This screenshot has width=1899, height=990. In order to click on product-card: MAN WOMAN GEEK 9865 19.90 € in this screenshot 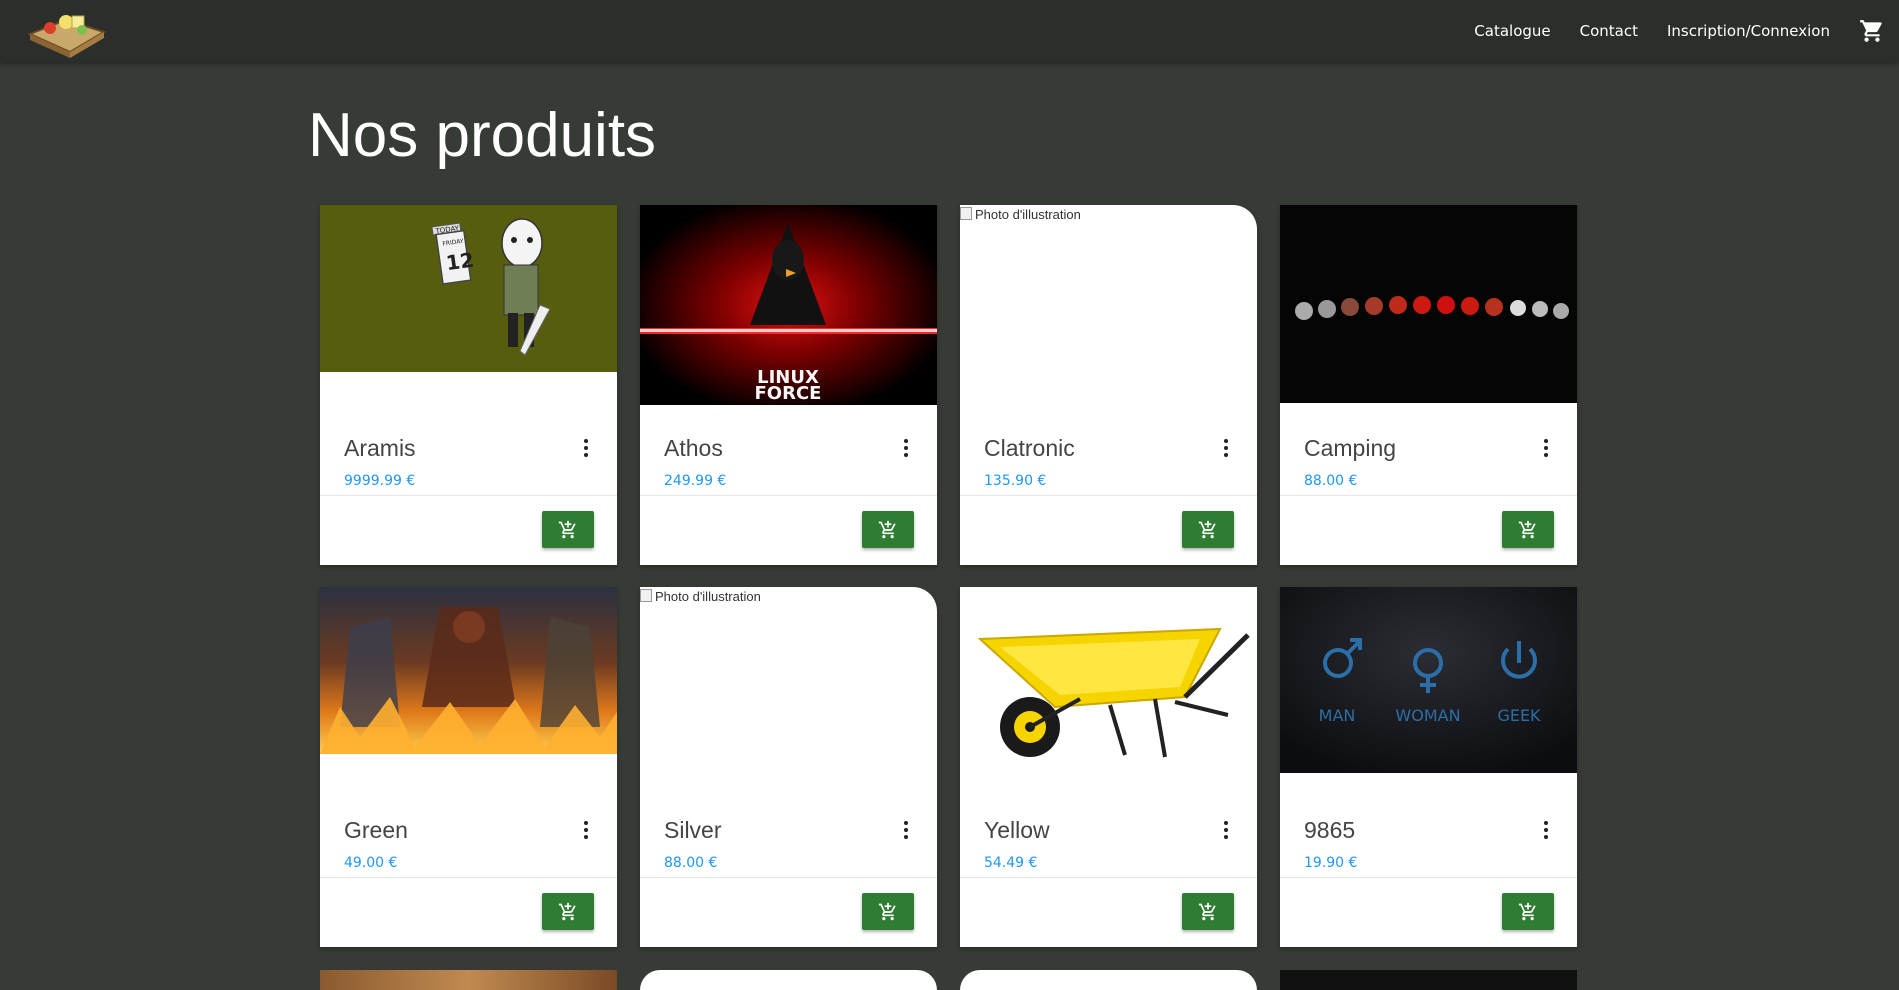, I will do `click(1428, 767)`.